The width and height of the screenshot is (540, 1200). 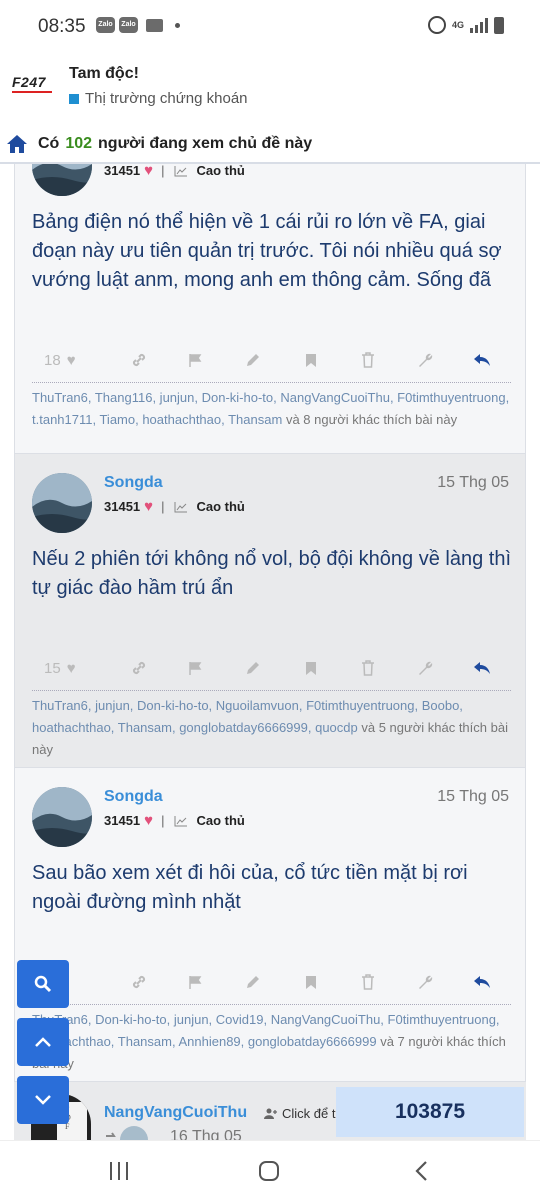 I want to click on home-button-icon, so click(x=269, y=1171).